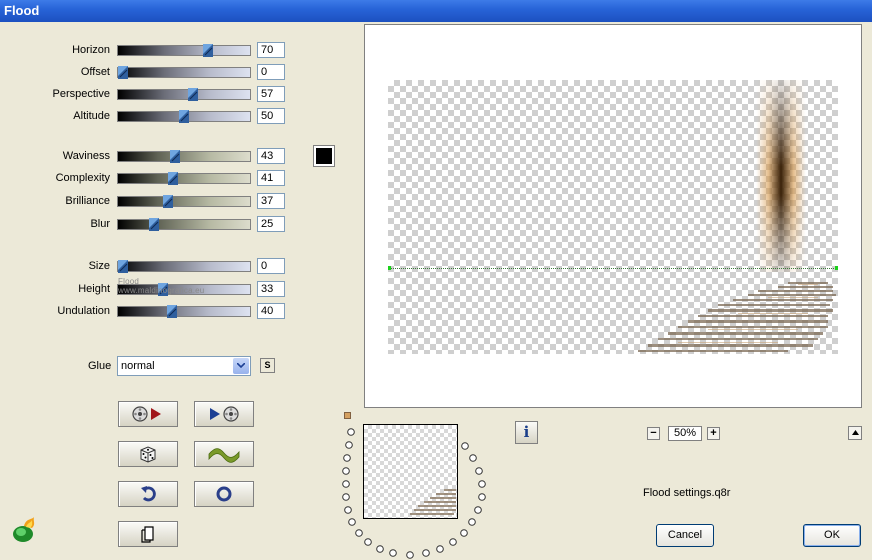 This screenshot has height=560, width=872. I want to click on collapse-button, so click(855, 433).